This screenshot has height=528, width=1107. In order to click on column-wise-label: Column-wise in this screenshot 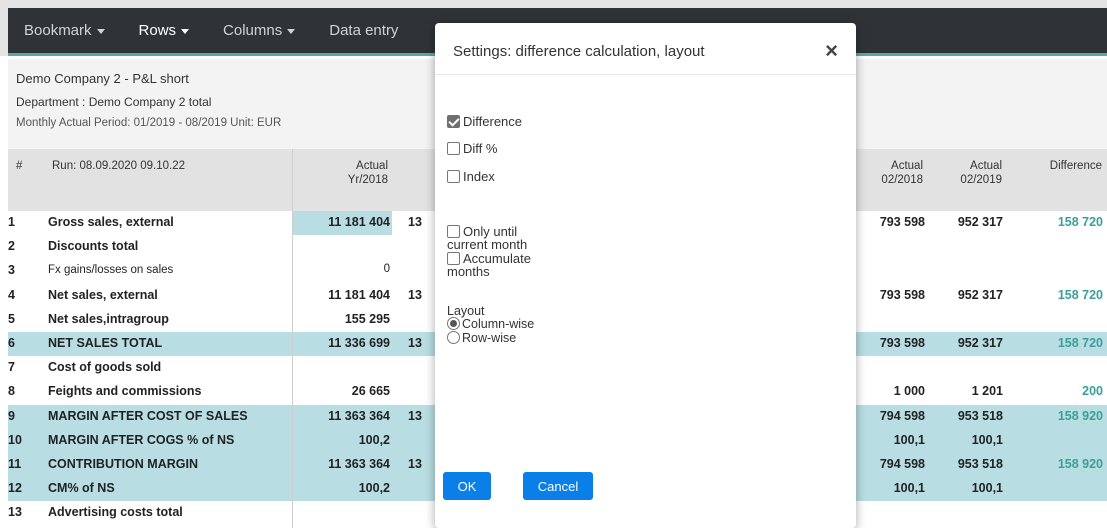, I will do `click(498, 324)`.